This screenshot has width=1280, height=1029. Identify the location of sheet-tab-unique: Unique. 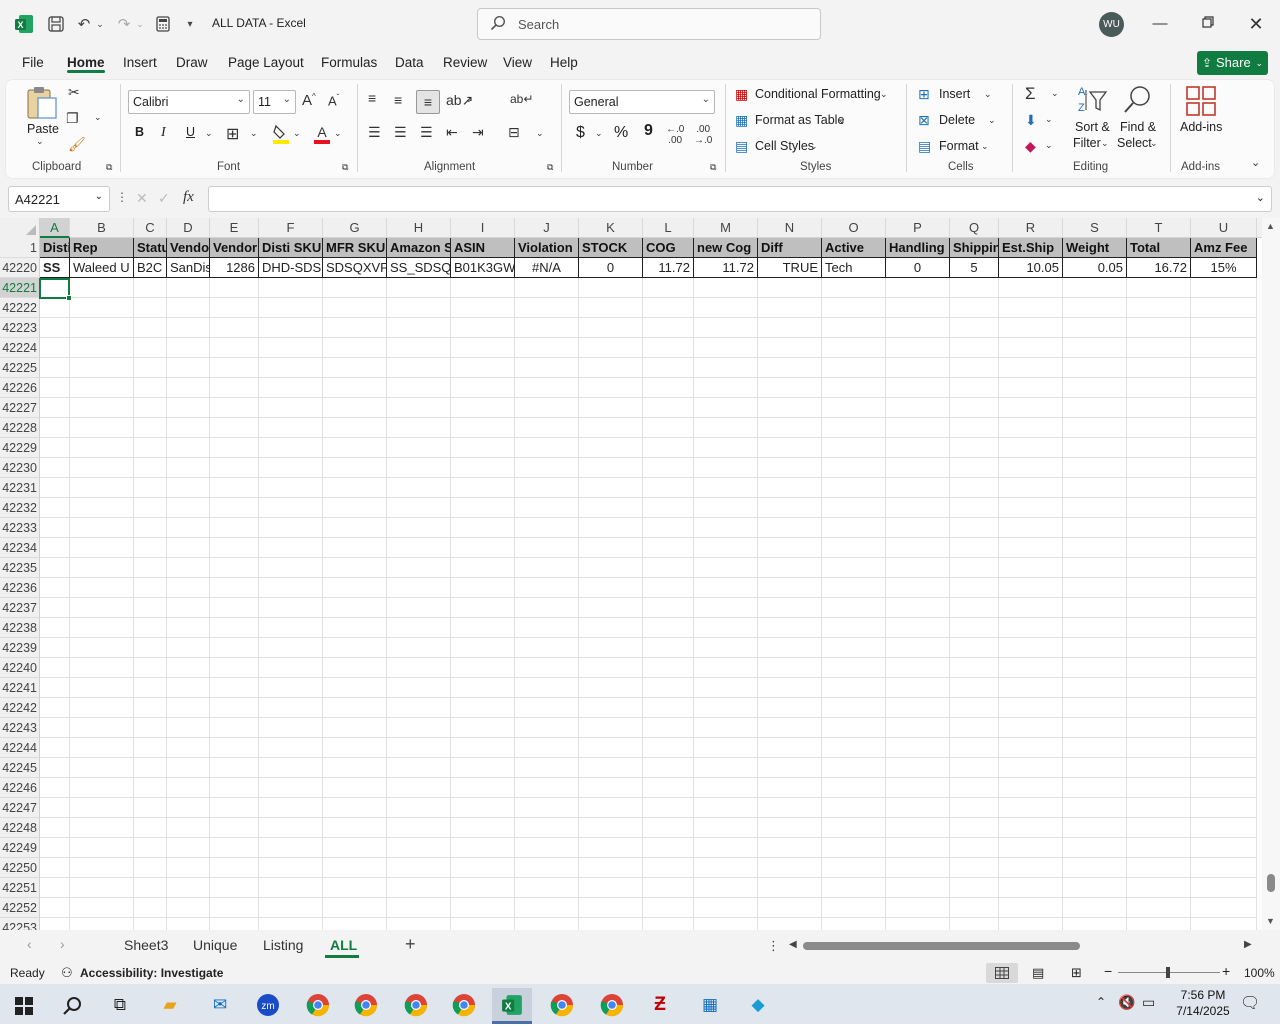
(215, 945).